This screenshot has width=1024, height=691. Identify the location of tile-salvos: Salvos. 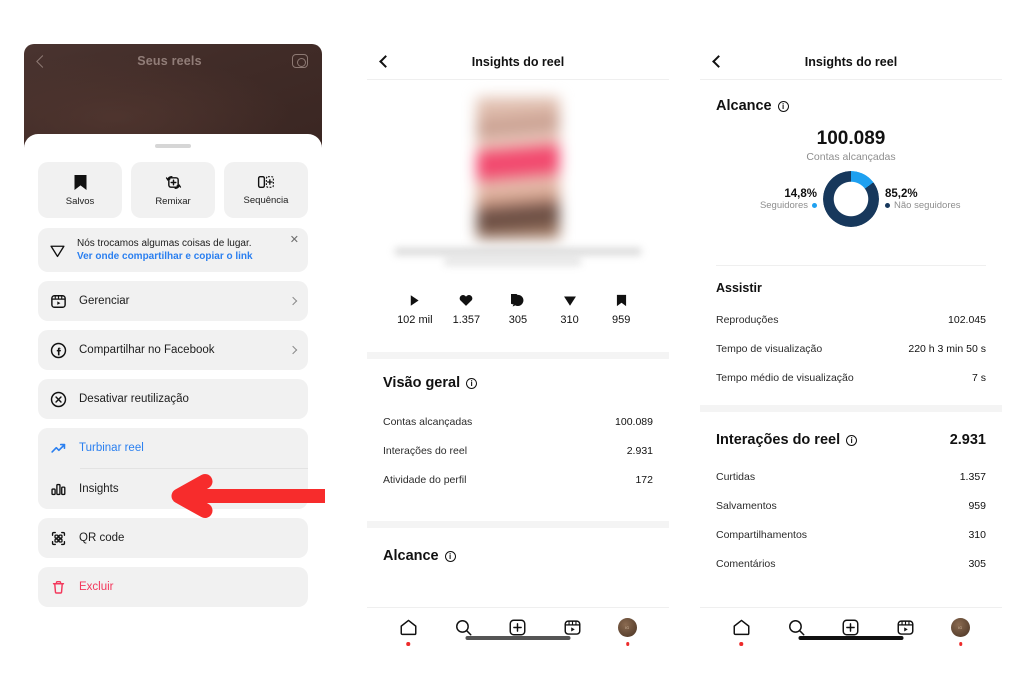
(80, 190).